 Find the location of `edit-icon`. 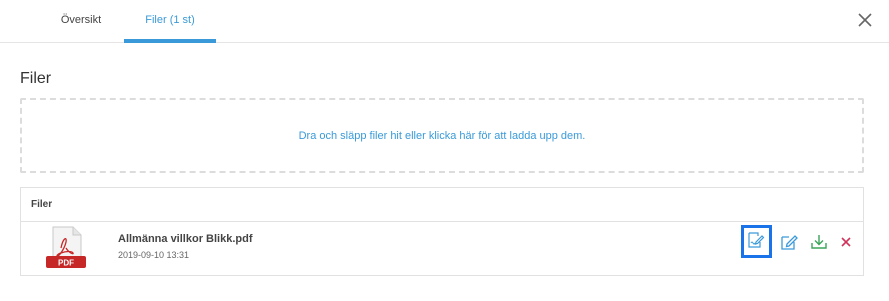

edit-icon is located at coordinates (789, 242).